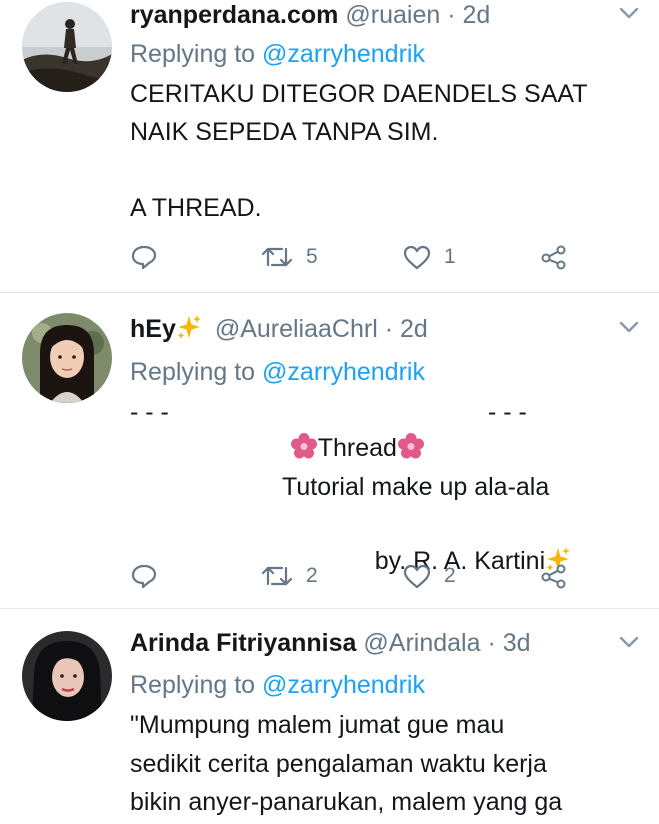  What do you see at coordinates (189, 327) in the screenshot?
I see `sparkles-emoji-icon` at bounding box center [189, 327].